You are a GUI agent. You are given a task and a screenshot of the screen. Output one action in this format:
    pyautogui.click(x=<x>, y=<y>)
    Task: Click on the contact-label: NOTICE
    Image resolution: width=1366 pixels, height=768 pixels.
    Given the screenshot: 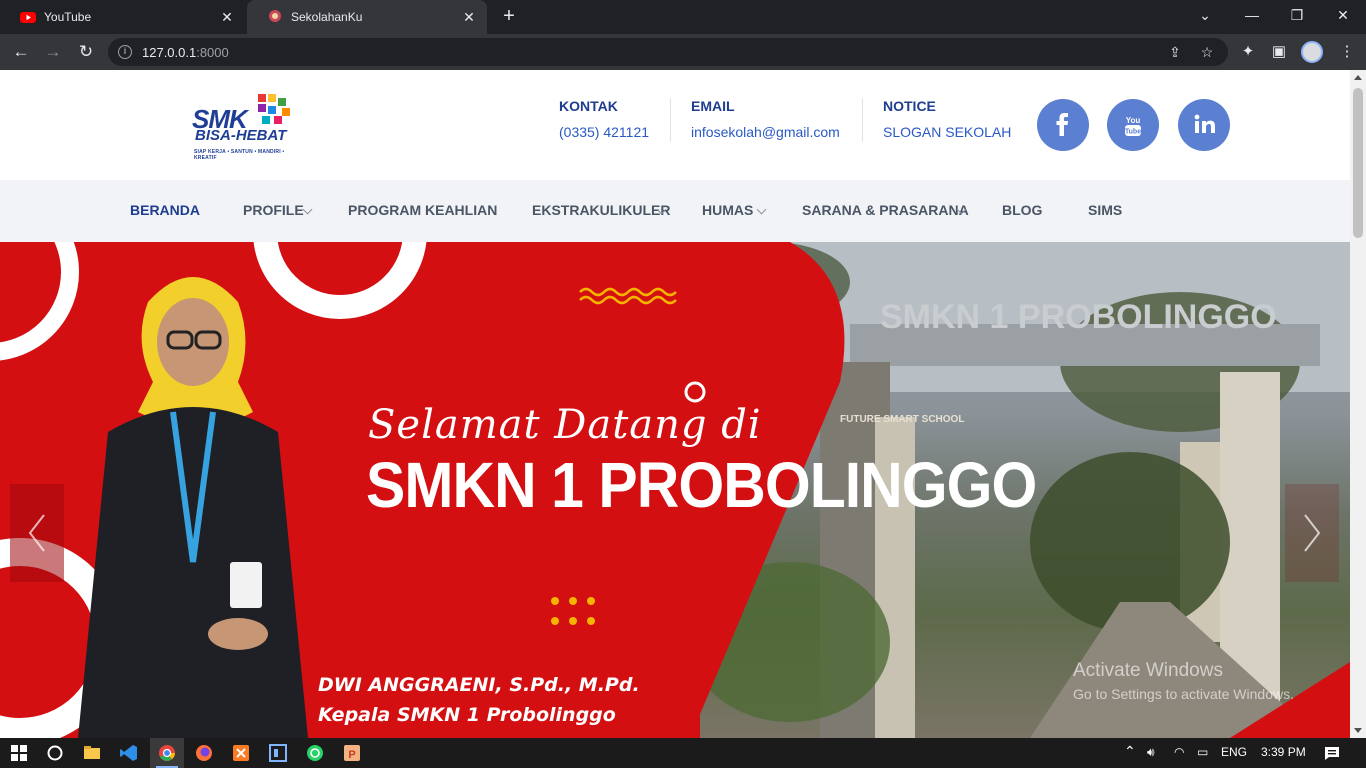 What is the action you would take?
    pyautogui.click(x=909, y=106)
    